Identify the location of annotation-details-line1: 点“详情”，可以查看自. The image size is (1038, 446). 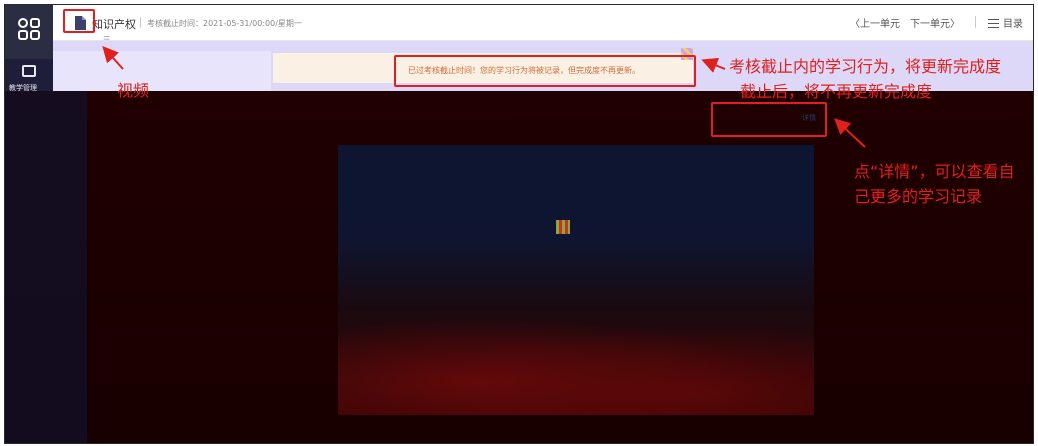
(934, 171).